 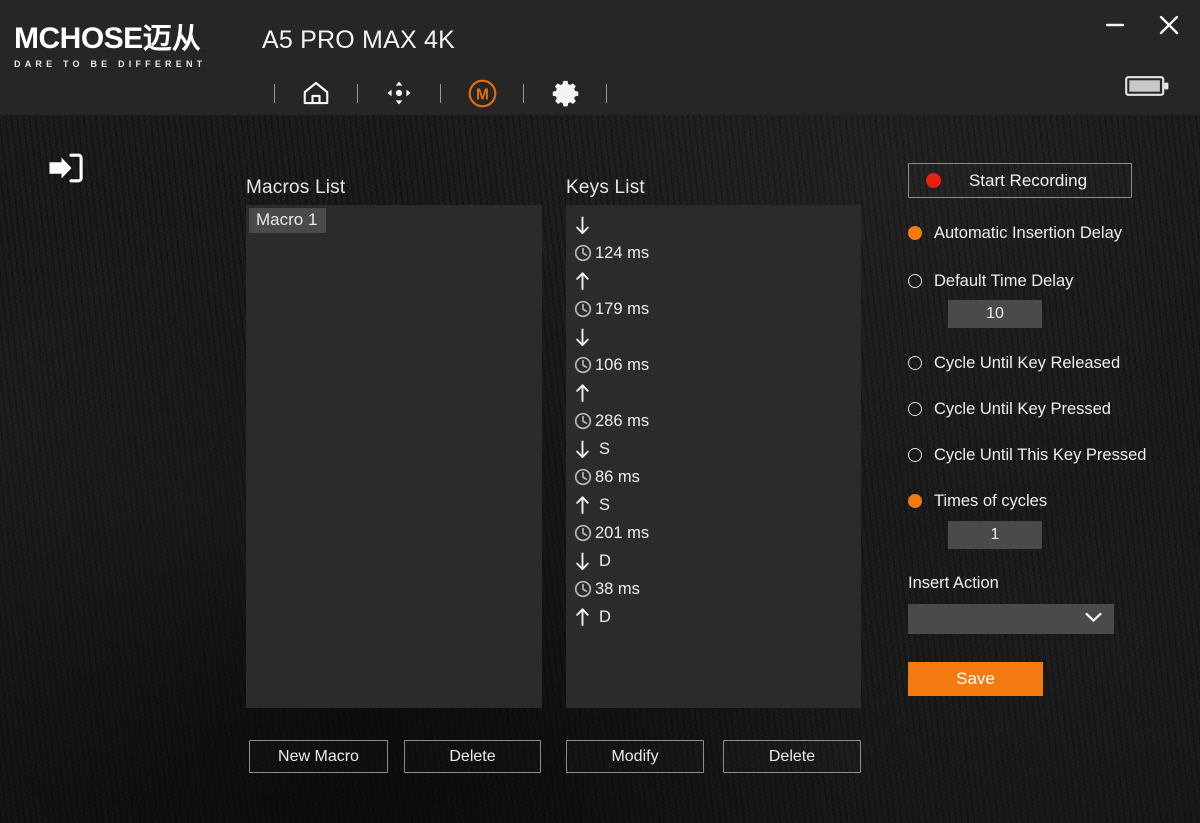 I want to click on option-label: Automatic Insertion Delay, so click(x=1028, y=232).